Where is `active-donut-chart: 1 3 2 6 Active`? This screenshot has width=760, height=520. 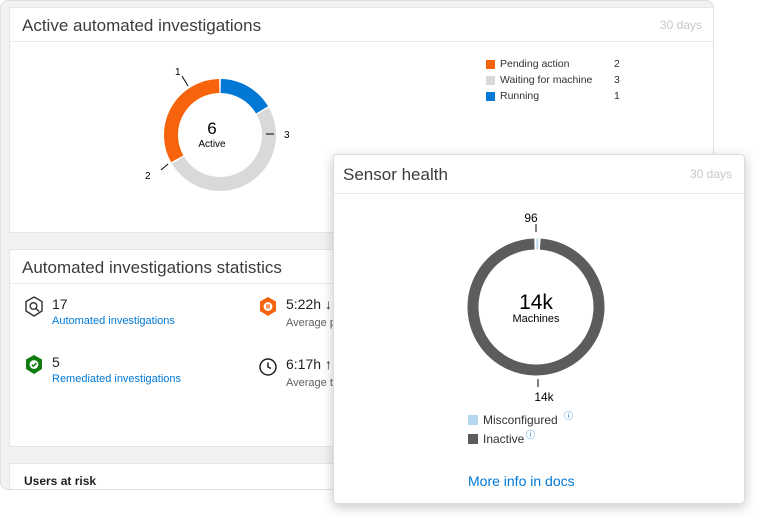
active-donut-chart: 1 3 2 6 Active is located at coordinates (217, 129).